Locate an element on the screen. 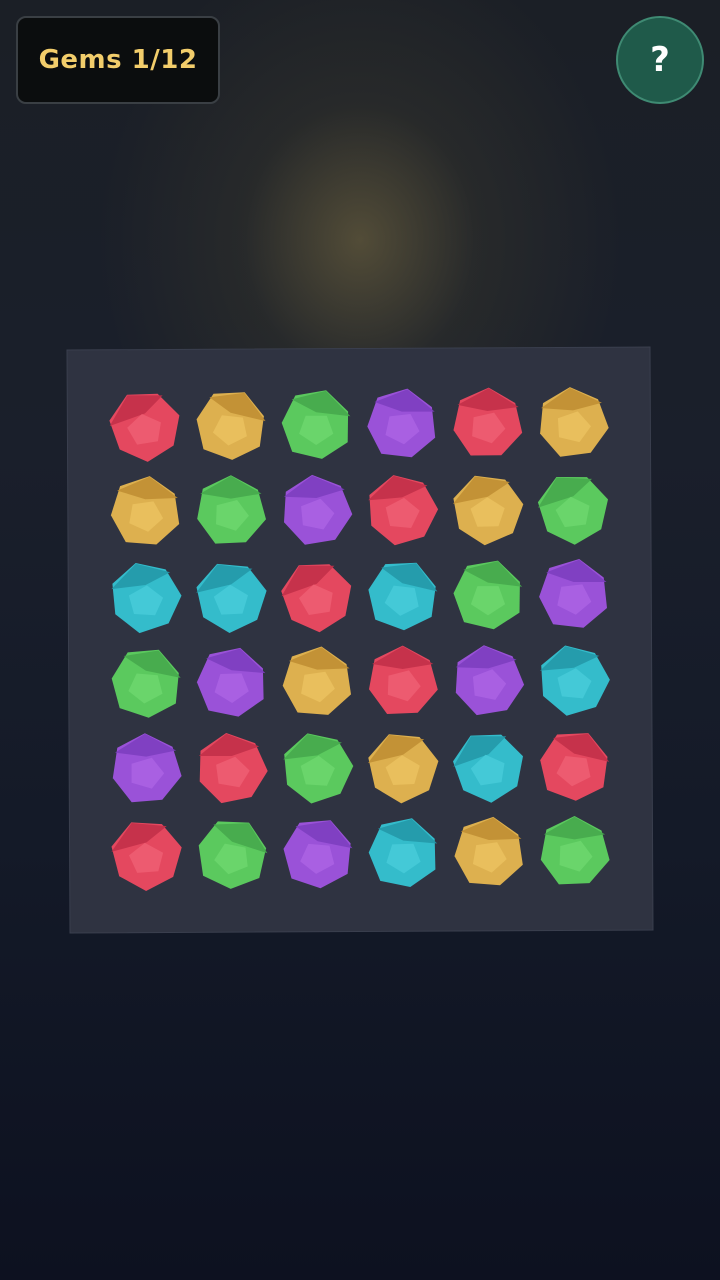  help-button: ? is located at coordinates (660, 60).